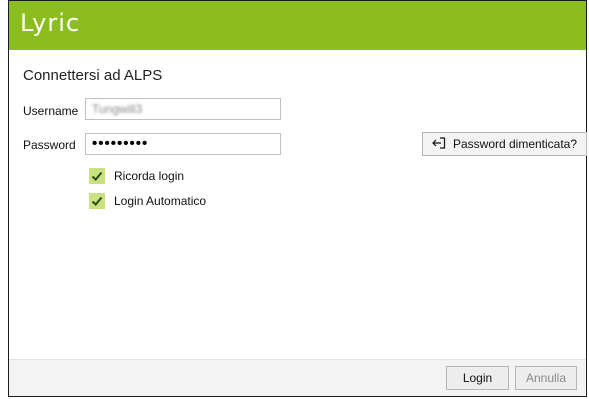  I want to click on password-field: •••••••••, so click(183, 144).